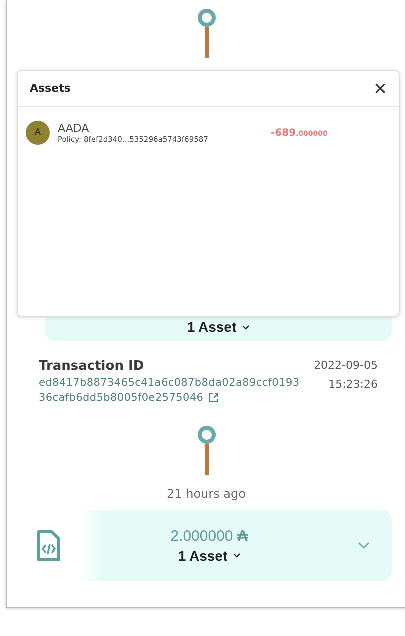  Describe the element at coordinates (169, 383) in the screenshot. I see `transaction-id: ed8417b8873465c41a6c087b8da02a89ccf0193` at that location.